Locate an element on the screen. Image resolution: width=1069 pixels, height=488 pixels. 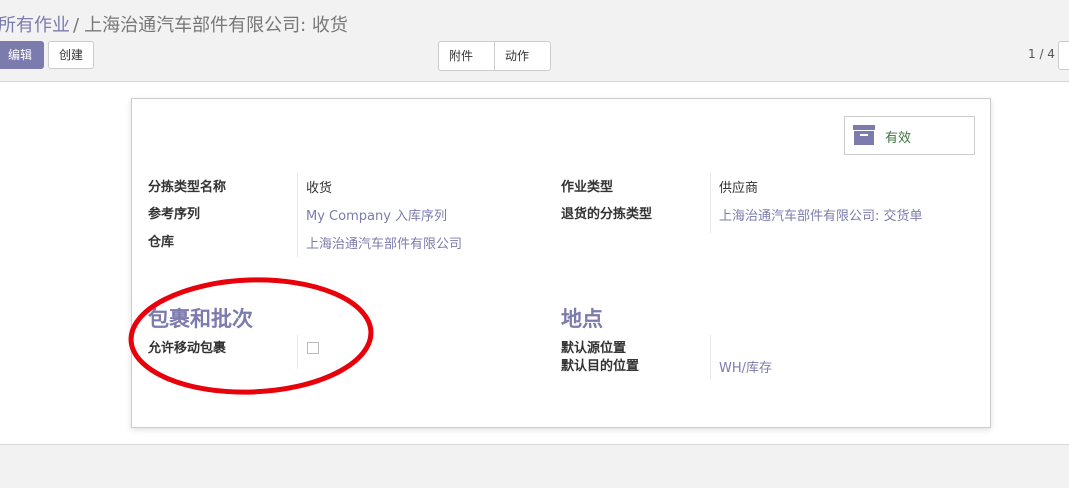
reference-sequence-label: 参考序列 is located at coordinates (174, 214).